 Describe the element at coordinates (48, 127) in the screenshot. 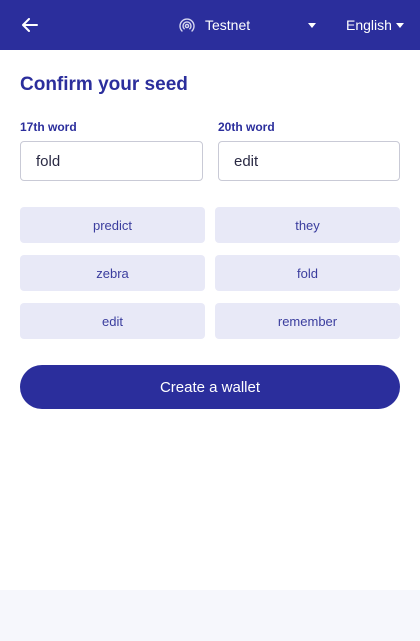

I see `word-17-label: 17th word` at that location.